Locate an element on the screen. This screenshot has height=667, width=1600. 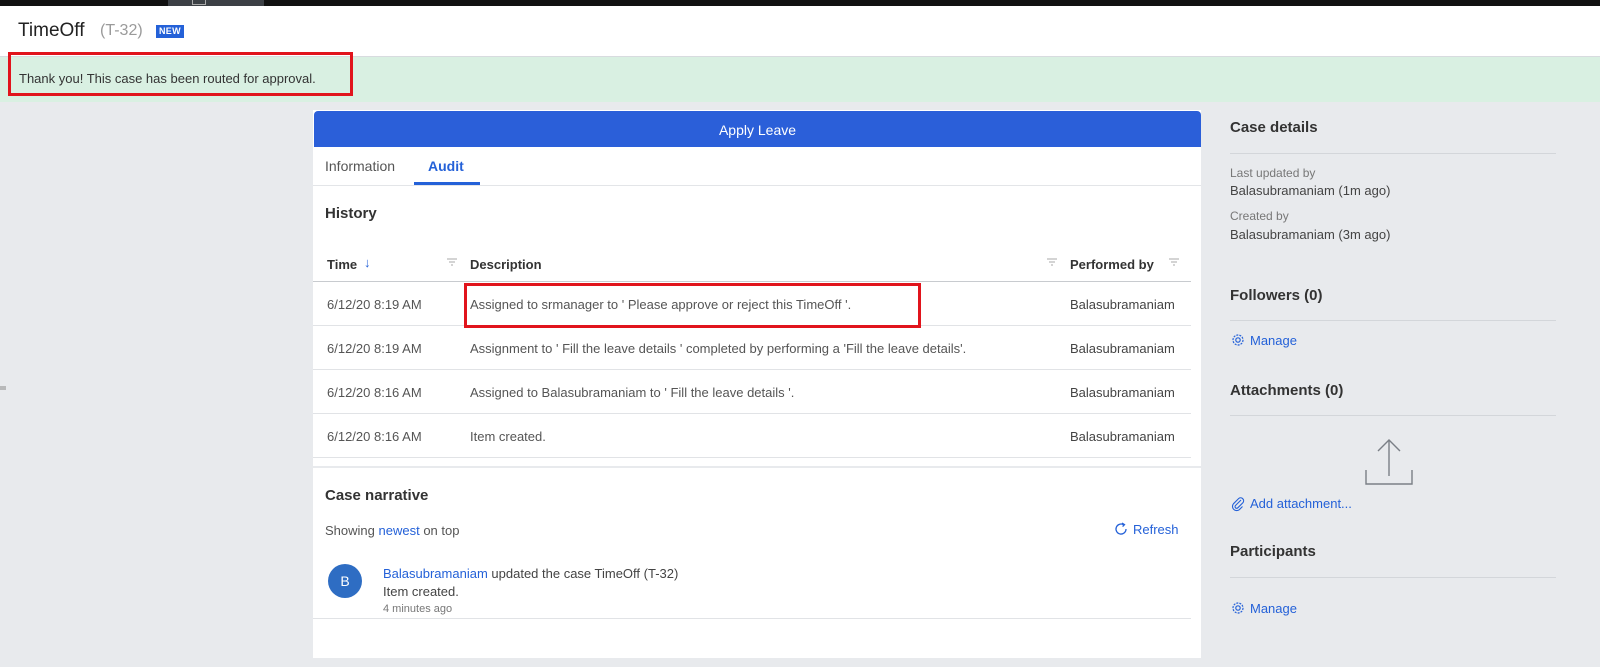
cell-description: Item created. is located at coordinates (508, 436).